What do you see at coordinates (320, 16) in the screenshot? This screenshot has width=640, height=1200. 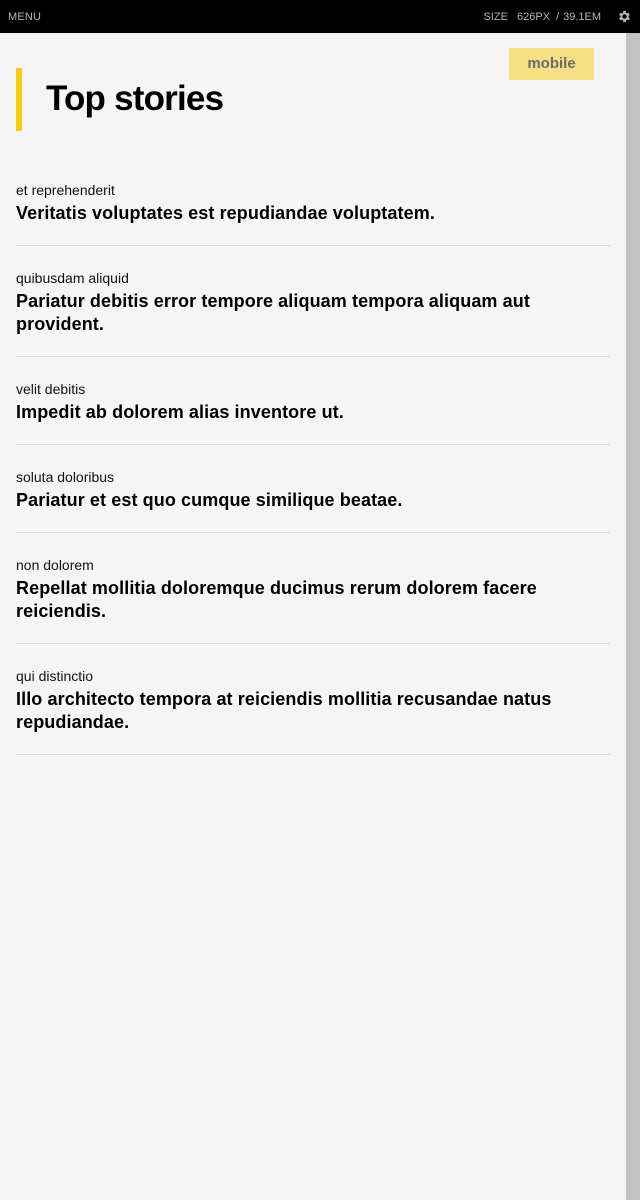 I see `top-toolbar: MENU SIZE 626PX /39.1EM` at bounding box center [320, 16].